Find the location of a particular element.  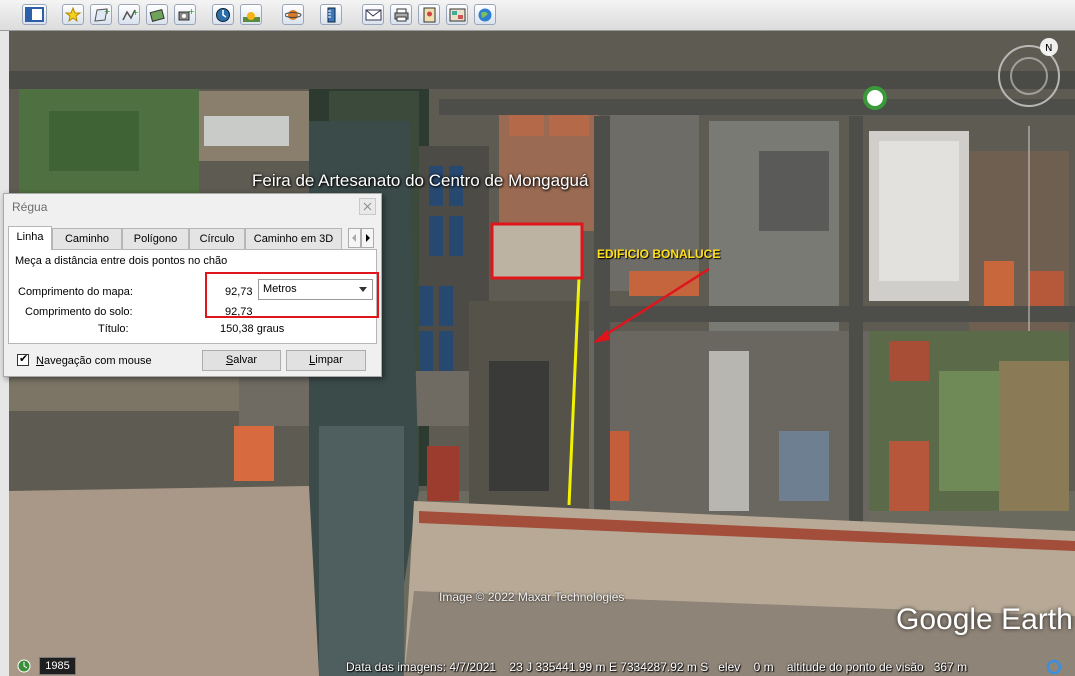

heading-value: 150,38 graus is located at coordinates (252, 329).